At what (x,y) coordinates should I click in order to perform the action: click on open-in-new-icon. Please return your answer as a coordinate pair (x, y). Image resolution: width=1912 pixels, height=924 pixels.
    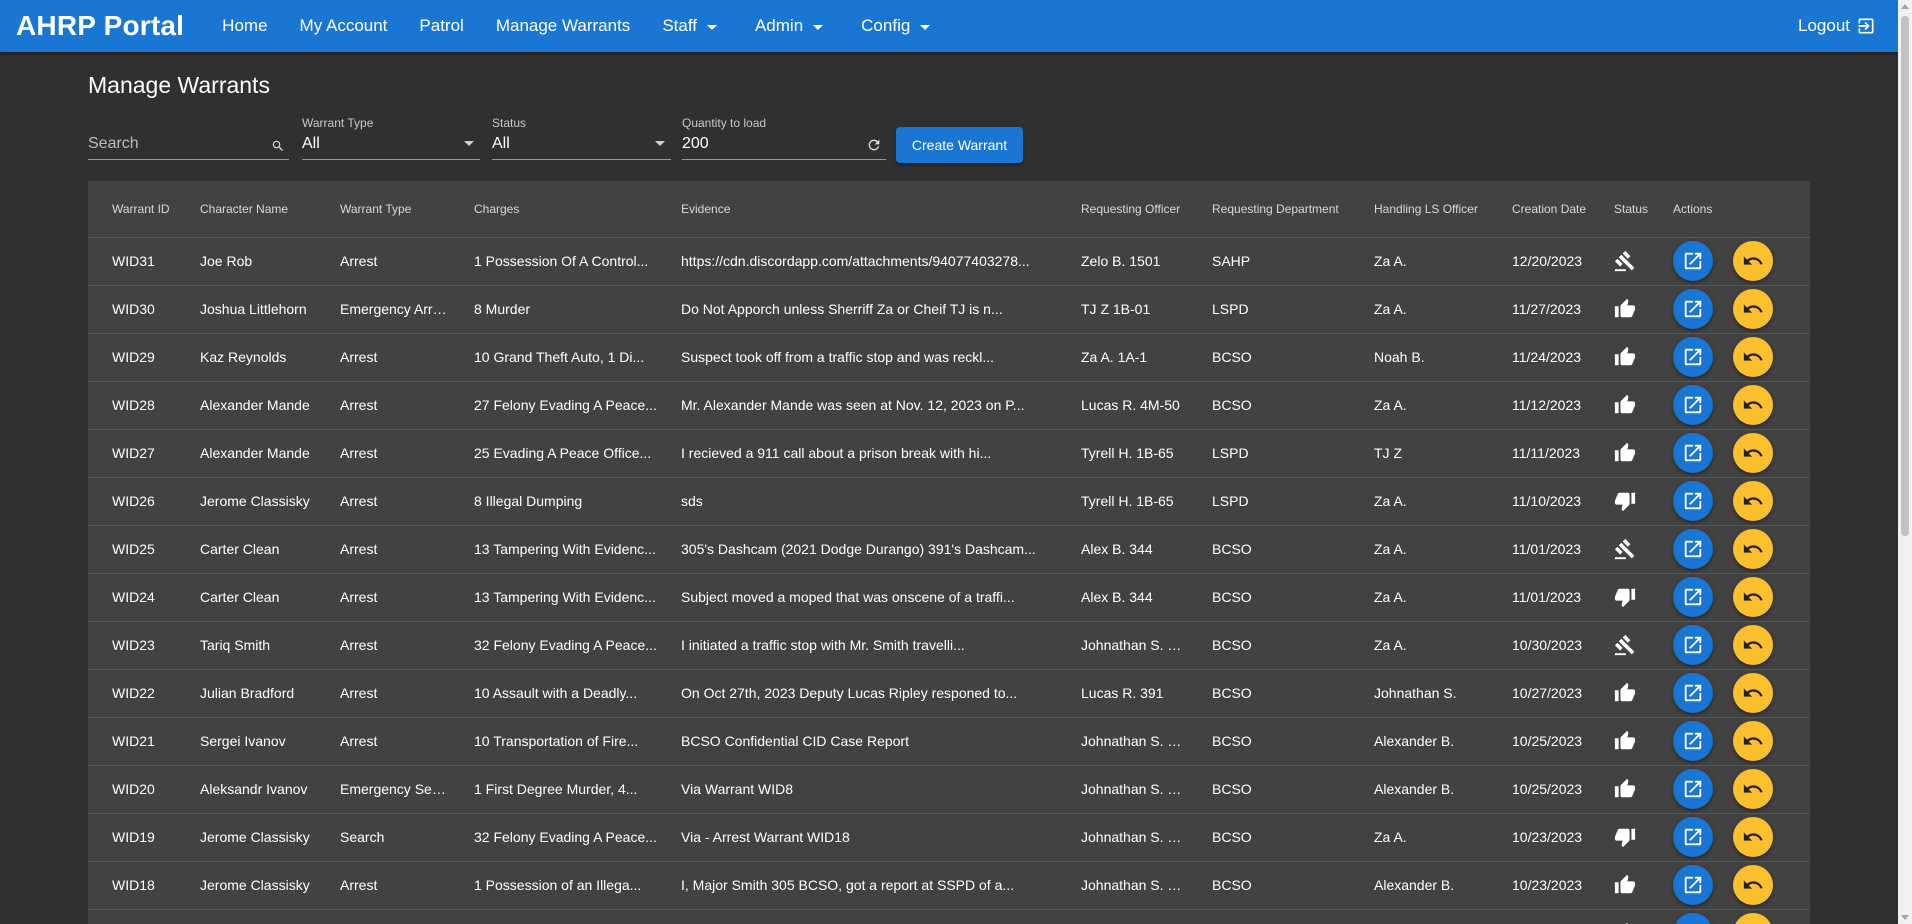
    Looking at the image, I should click on (1693, 645).